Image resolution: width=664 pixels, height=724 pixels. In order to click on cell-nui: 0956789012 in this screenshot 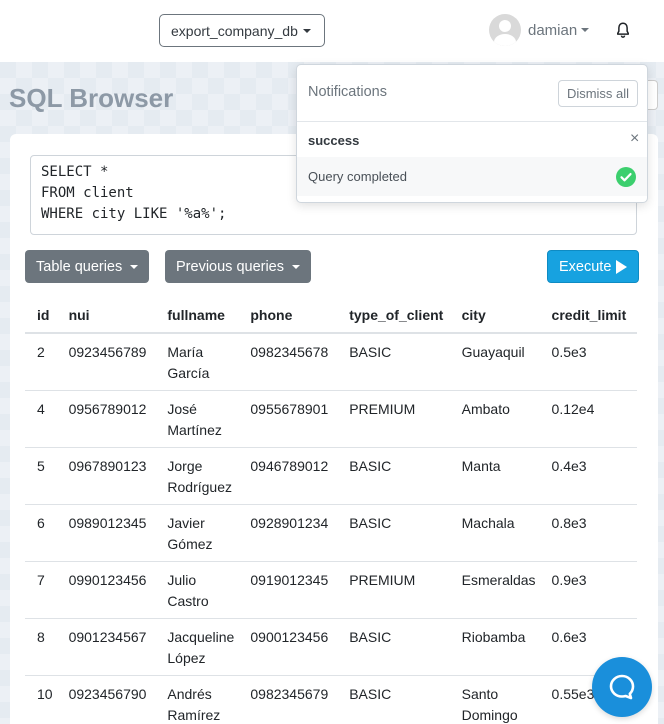, I will do `click(106, 419)`.